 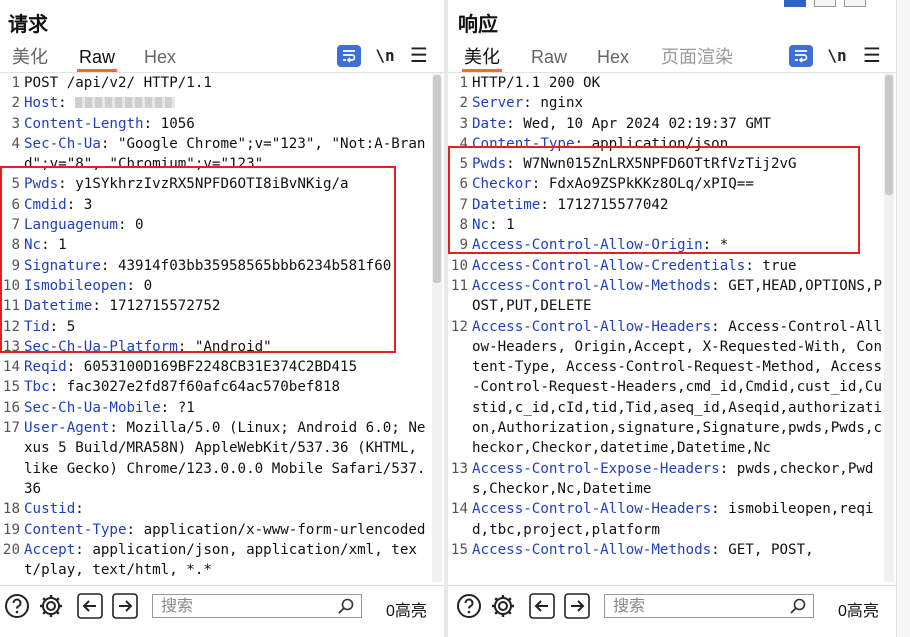 I want to click on response-highlight-count: 0高亮, so click(x=858, y=611).